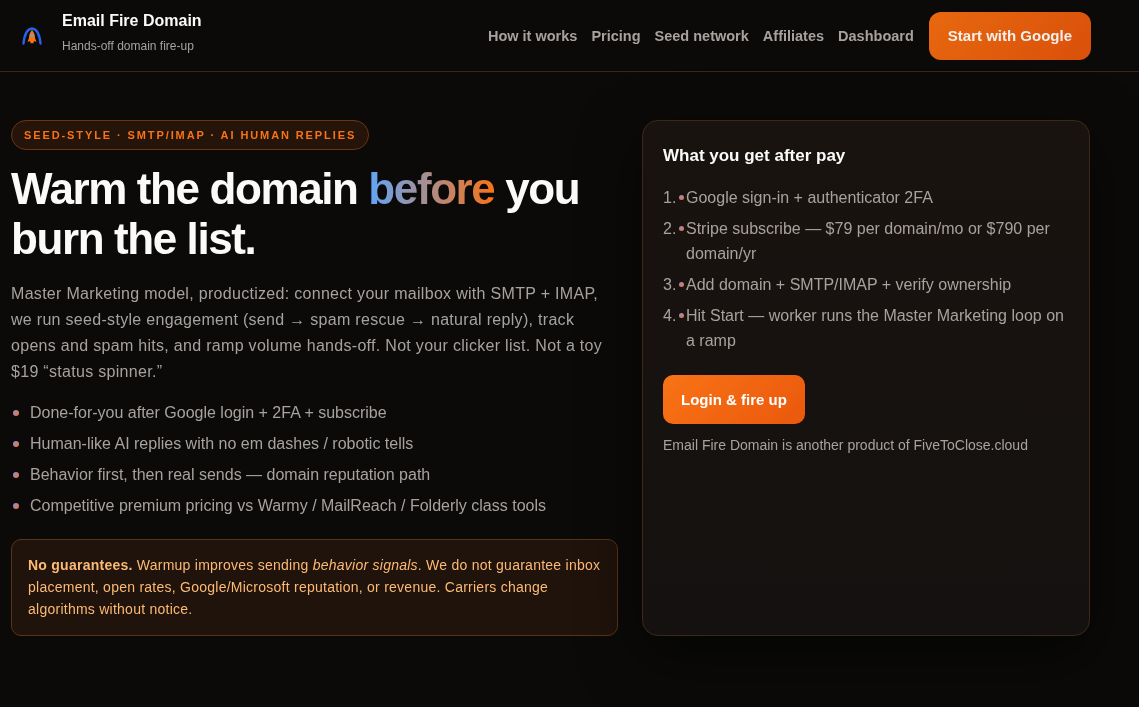 This screenshot has height=707, width=1139. Describe the element at coordinates (876, 35) in the screenshot. I see `nav-link: Dashboard` at that location.